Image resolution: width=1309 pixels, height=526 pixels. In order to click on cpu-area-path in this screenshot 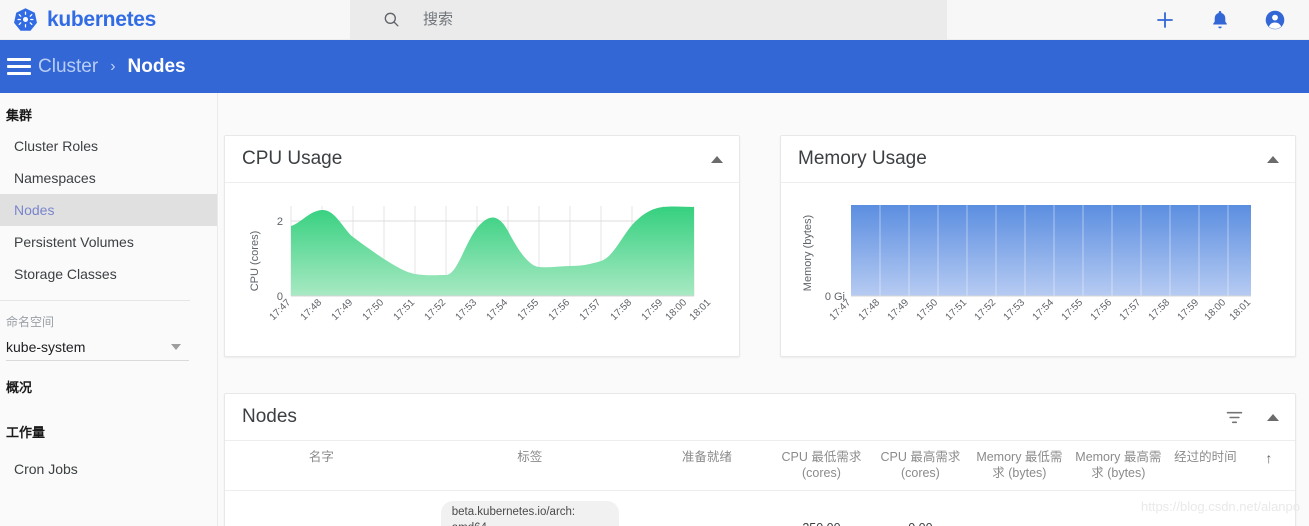, I will do `click(492, 251)`.